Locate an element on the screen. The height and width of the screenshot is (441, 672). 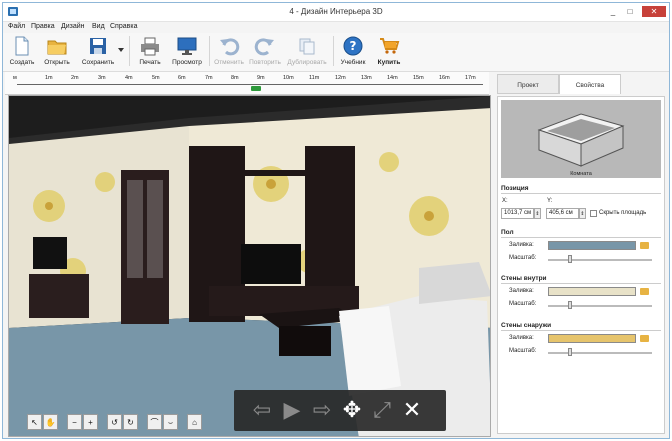
walls-out-fill-swatch is located at coordinates (592, 338).